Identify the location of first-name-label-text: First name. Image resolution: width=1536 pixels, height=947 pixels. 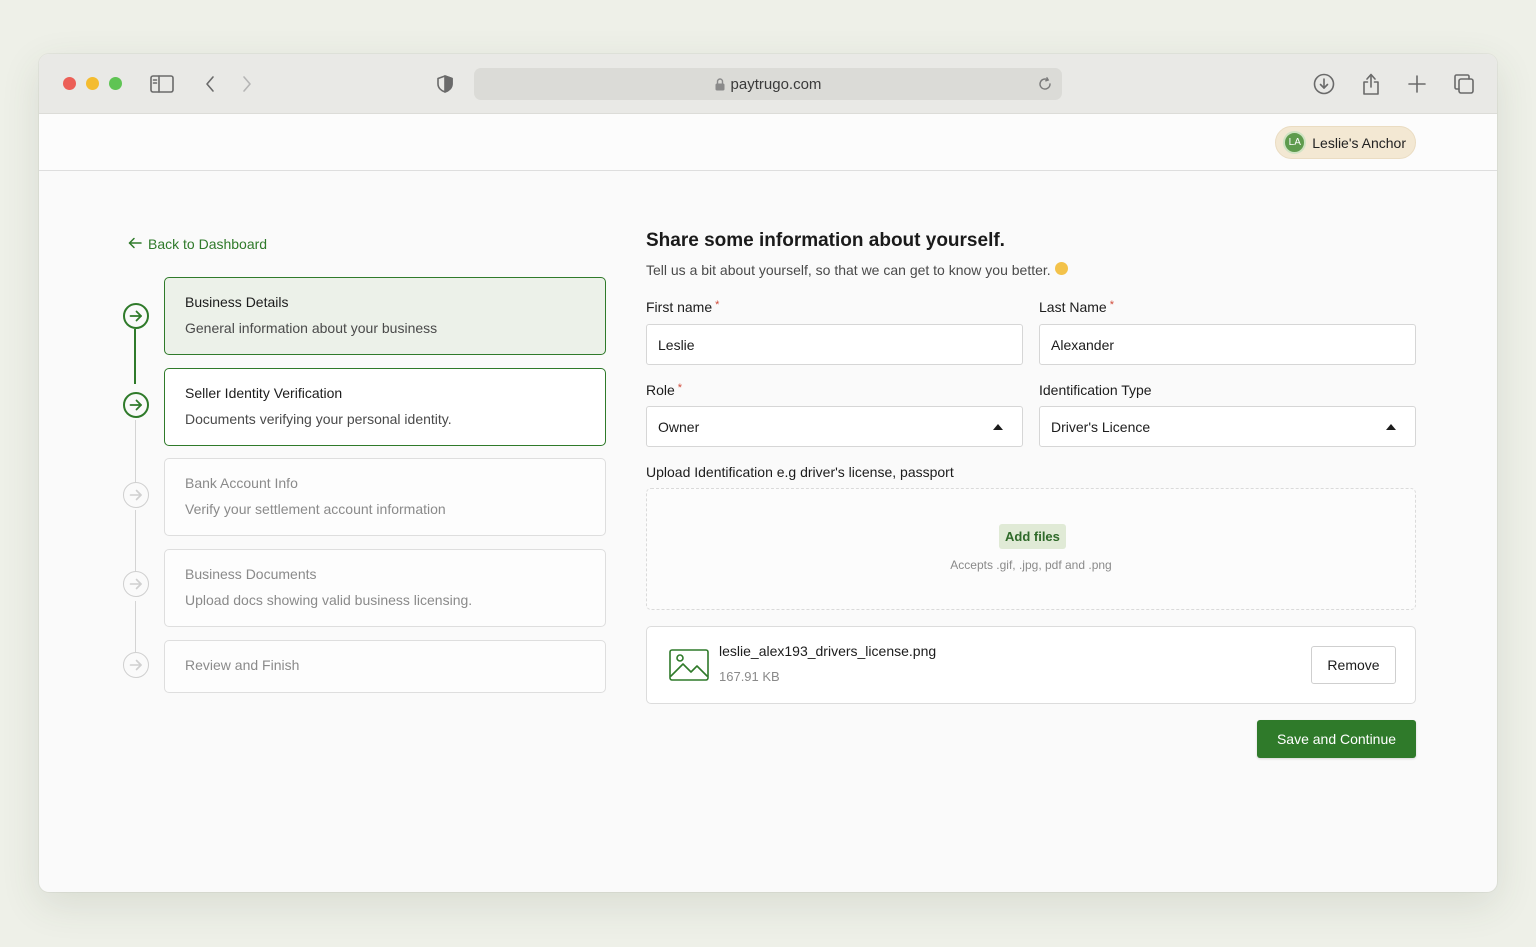
(679, 307).